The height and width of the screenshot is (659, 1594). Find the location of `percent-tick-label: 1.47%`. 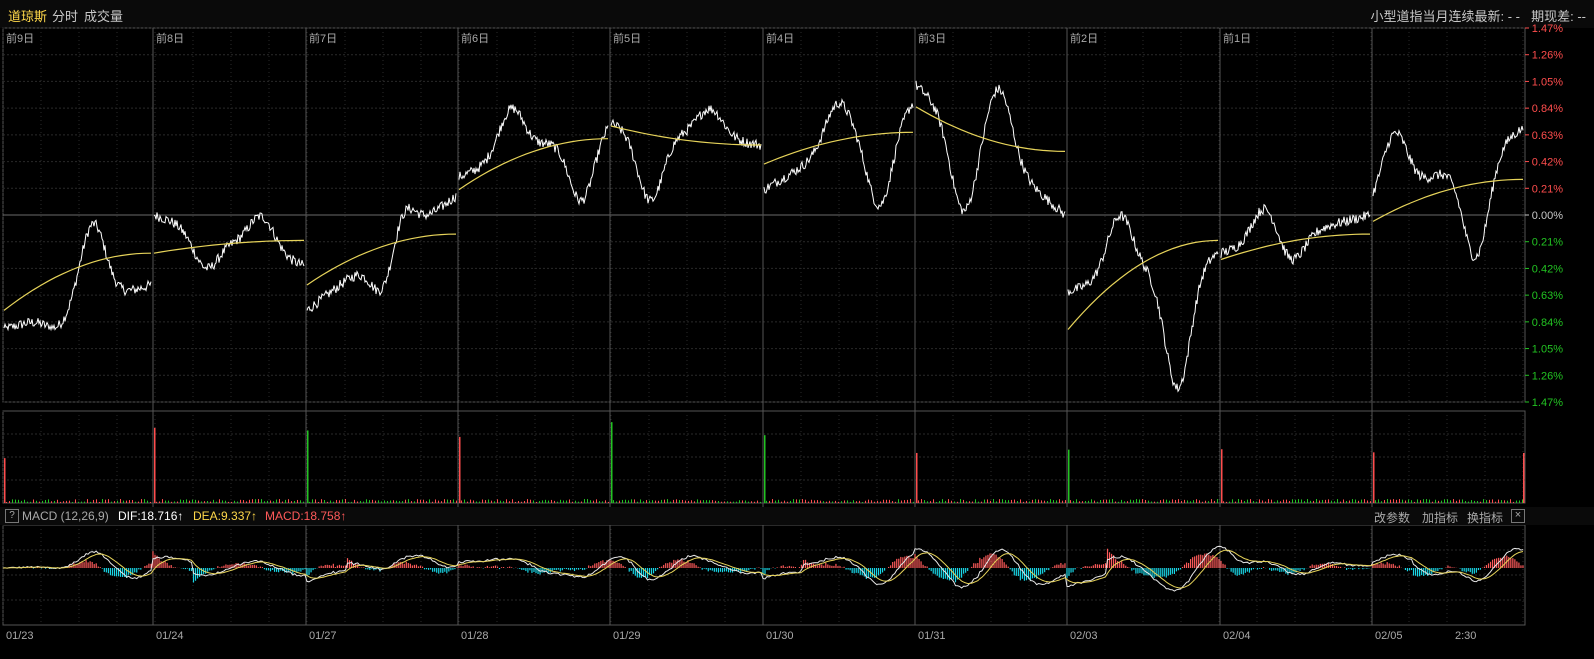

percent-tick-label: 1.47% is located at coordinates (1547, 29).